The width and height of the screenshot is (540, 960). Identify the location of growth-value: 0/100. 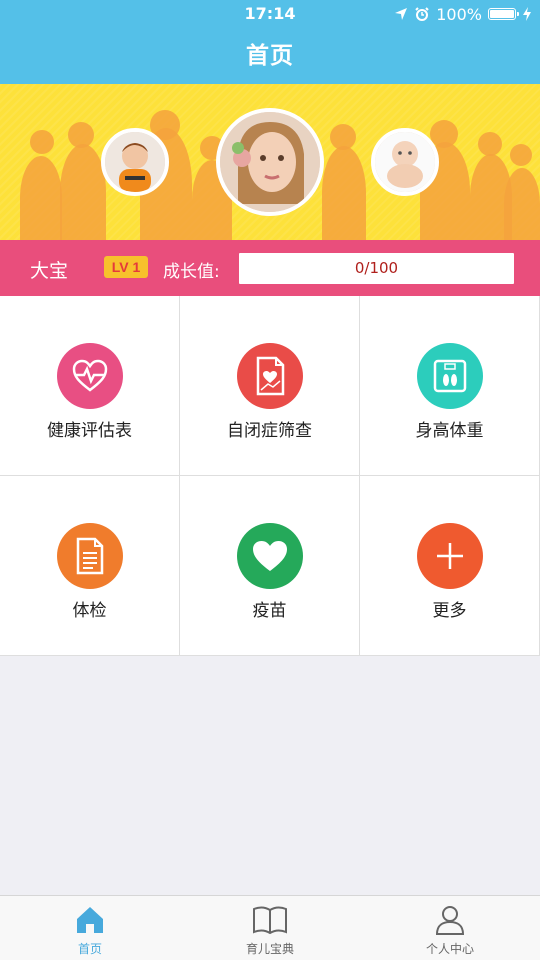
(376, 268).